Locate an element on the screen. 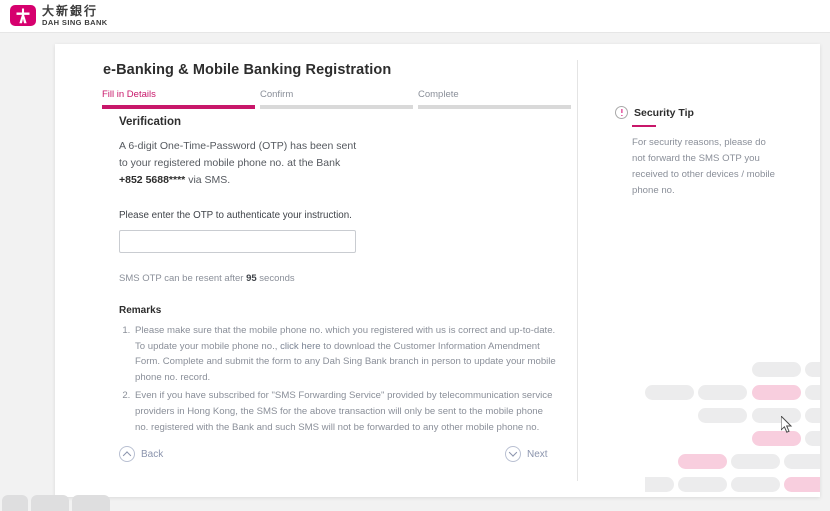 The width and height of the screenshot is (830, 511). verification-heading: Verification is located at coordinates (150, 122).